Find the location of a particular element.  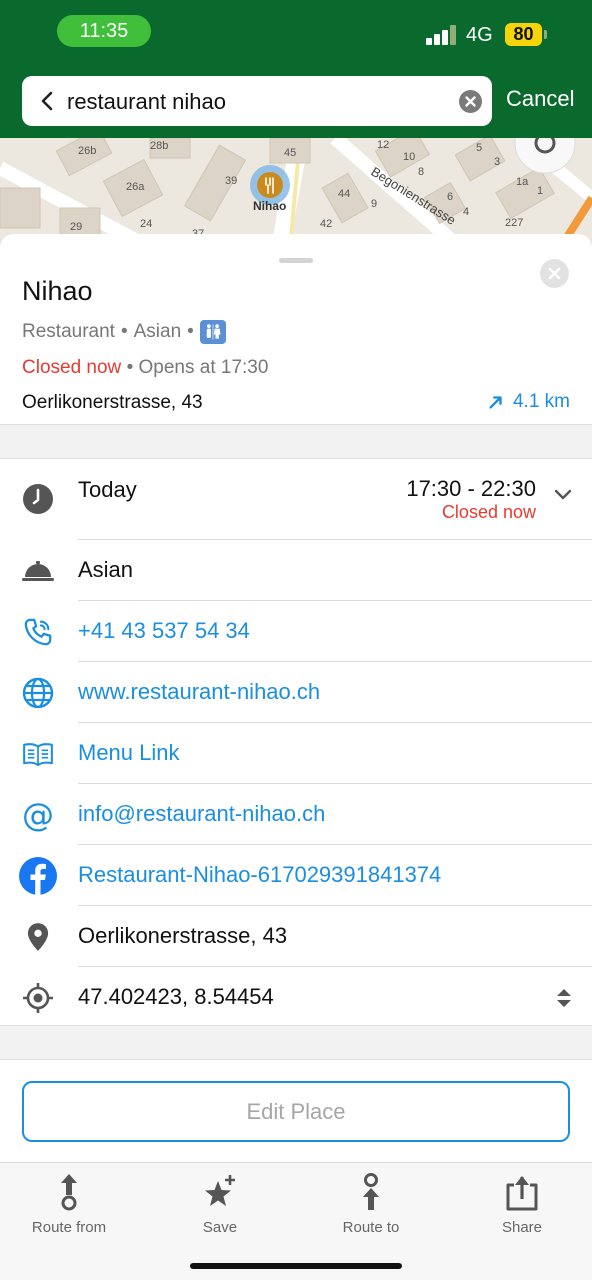

facebook-link: Restaurant-Nihao-617029391841374 is located at coordinates (259, 875).